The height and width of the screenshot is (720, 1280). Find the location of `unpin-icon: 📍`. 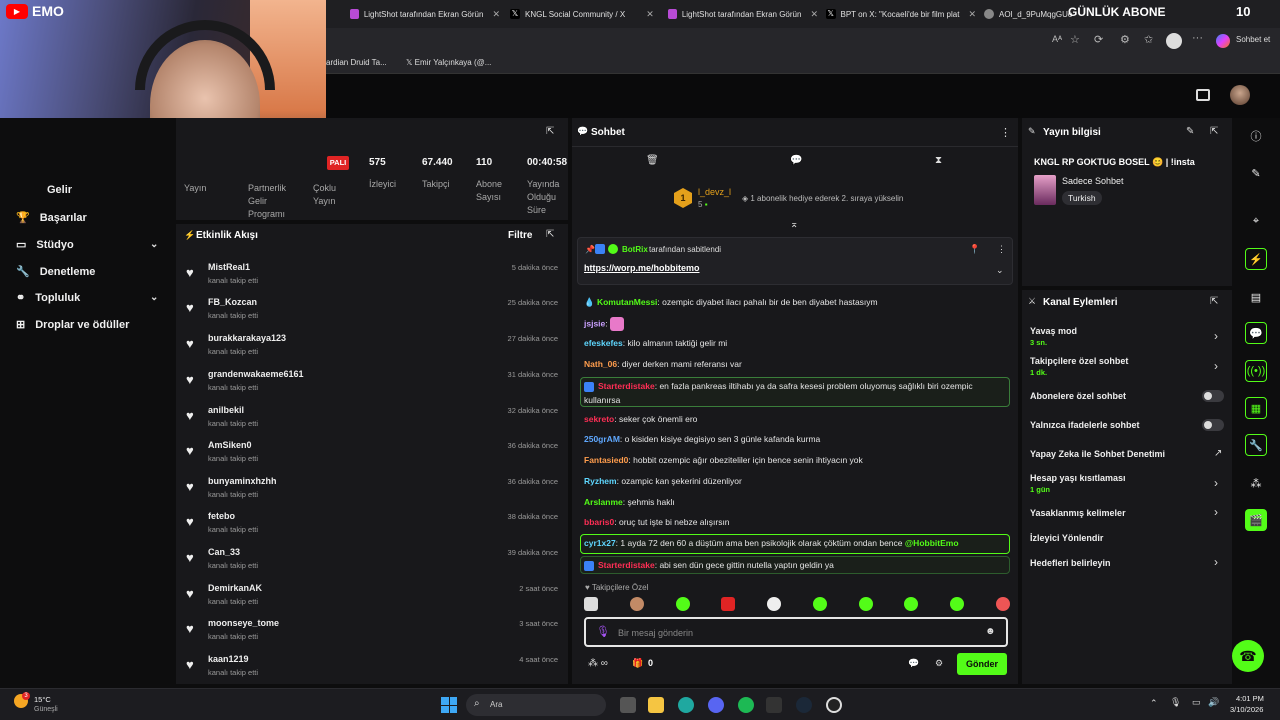

unpin-icon: 📍 is located at coordinates (974, 249).